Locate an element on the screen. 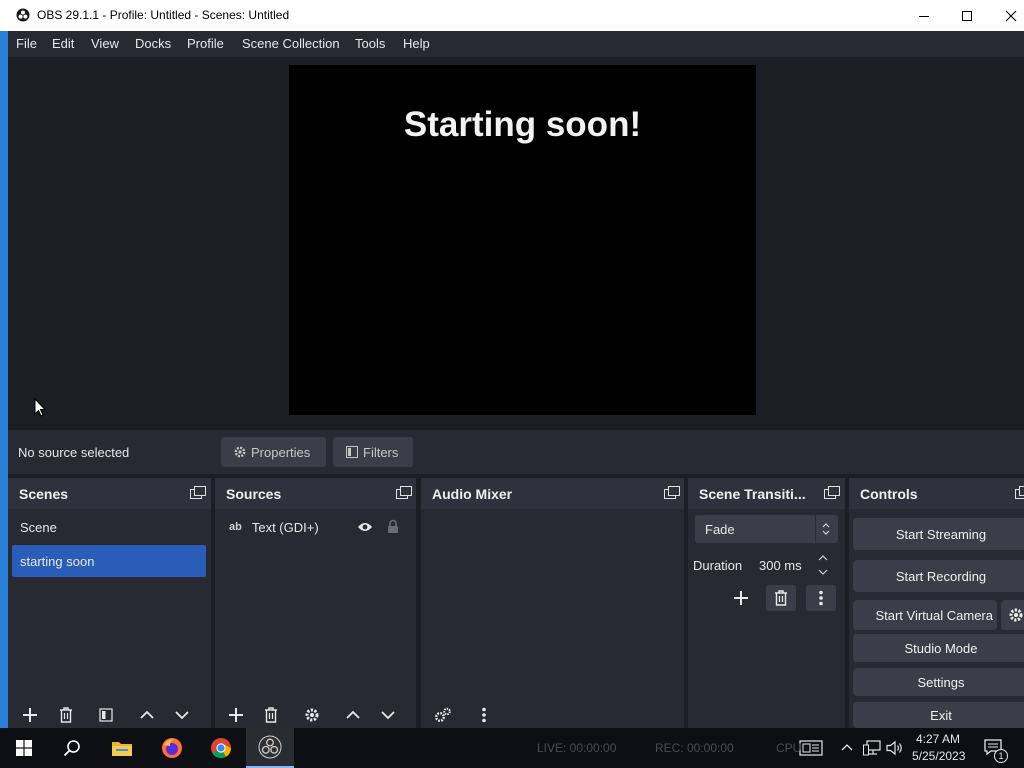 The image size is (1024, 768). start-button is located at coordinates (24, 748).